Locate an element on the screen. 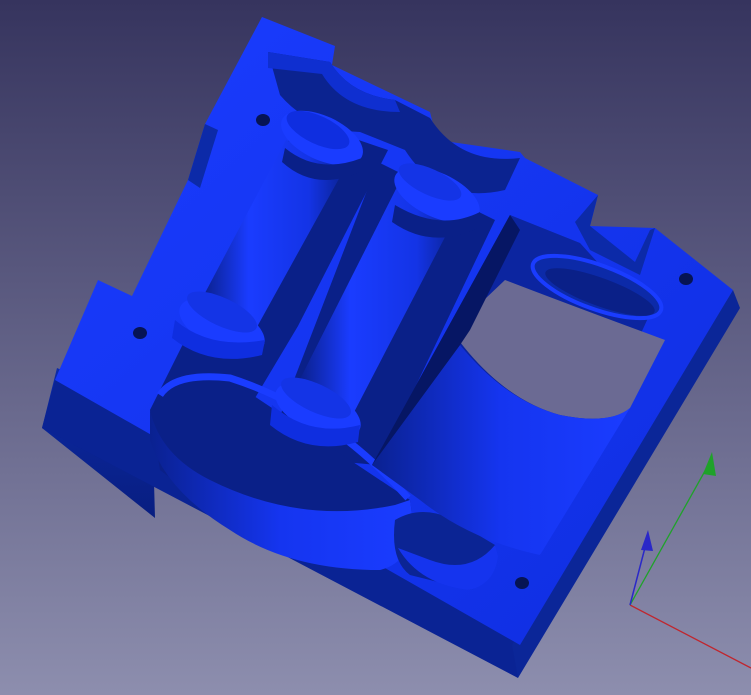 Image resolution: width=751 pixels, height=695 pixels. x-axis-line is located at coordinates (690, 636).